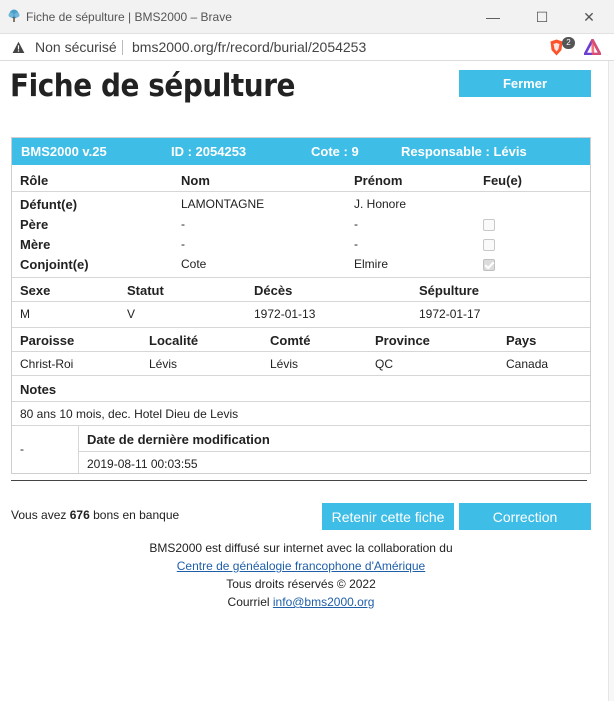  Describe the element at coordinates (568, 43) in the screenshot. I see `shields-count-badge: 2` at that location.